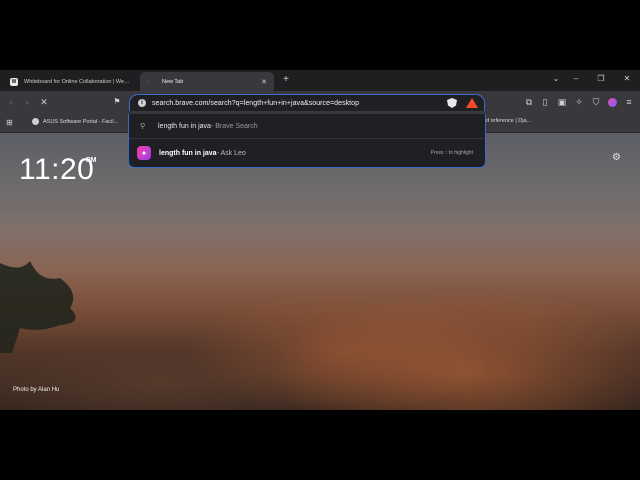 This screenshot has height=480, width=640. I want to click on apps-grid-icon: ⊞, so click(9, 122).